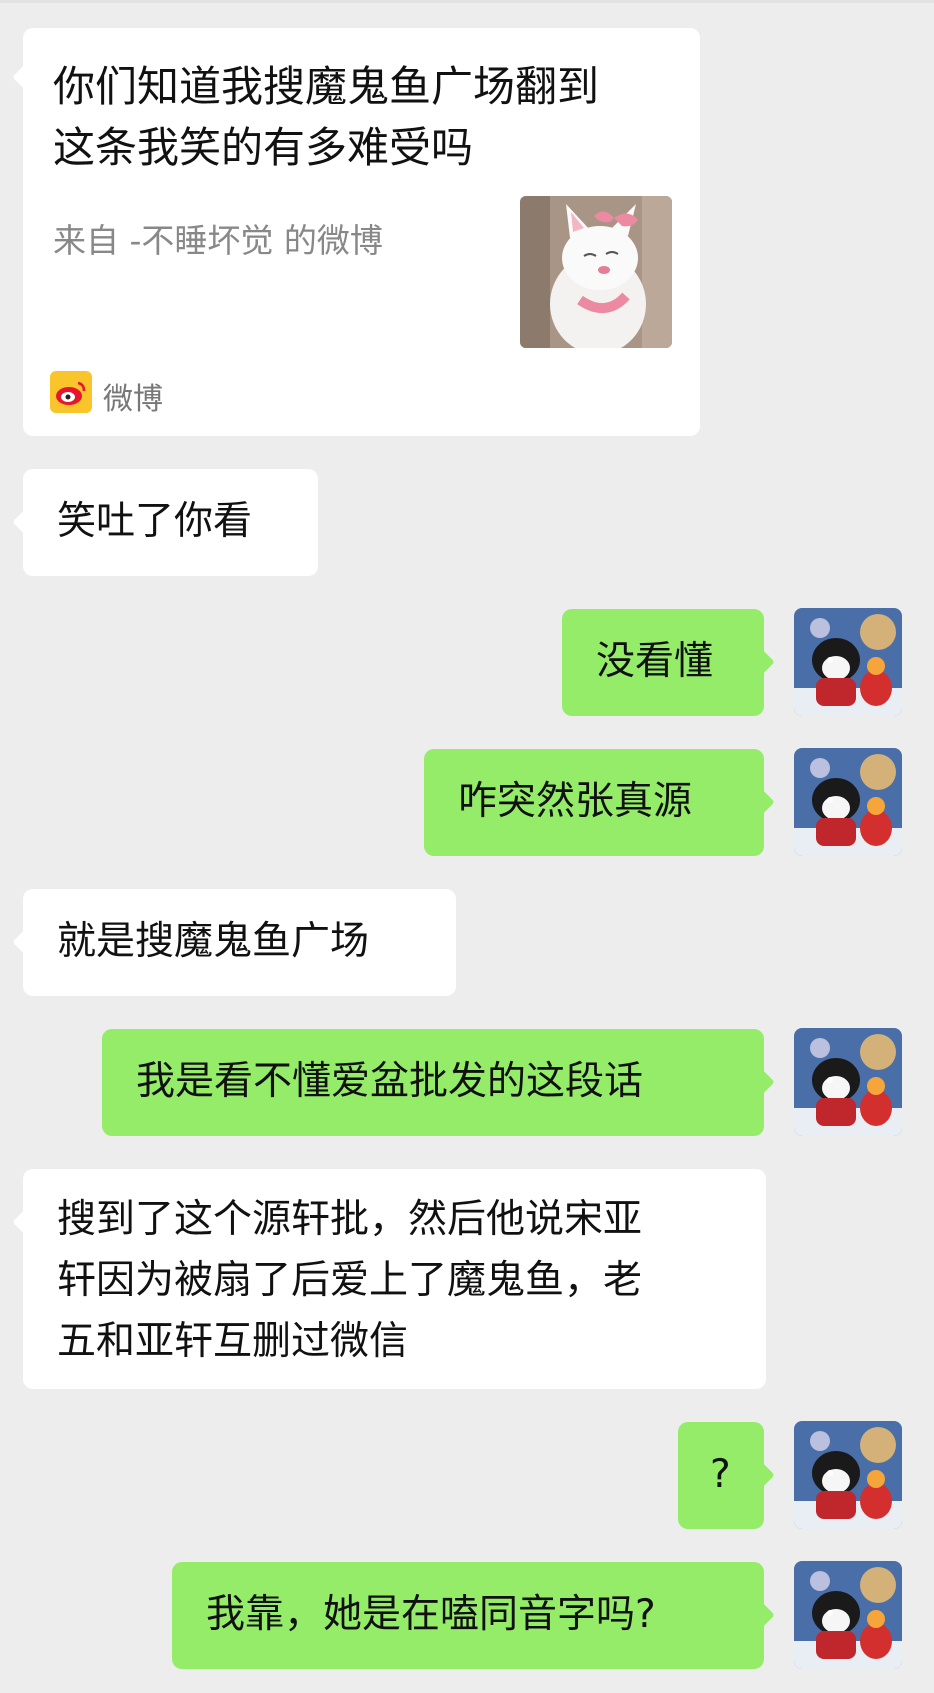  I want to click on message-text: 五和亚轩互删过微信, so click(233, 1341).